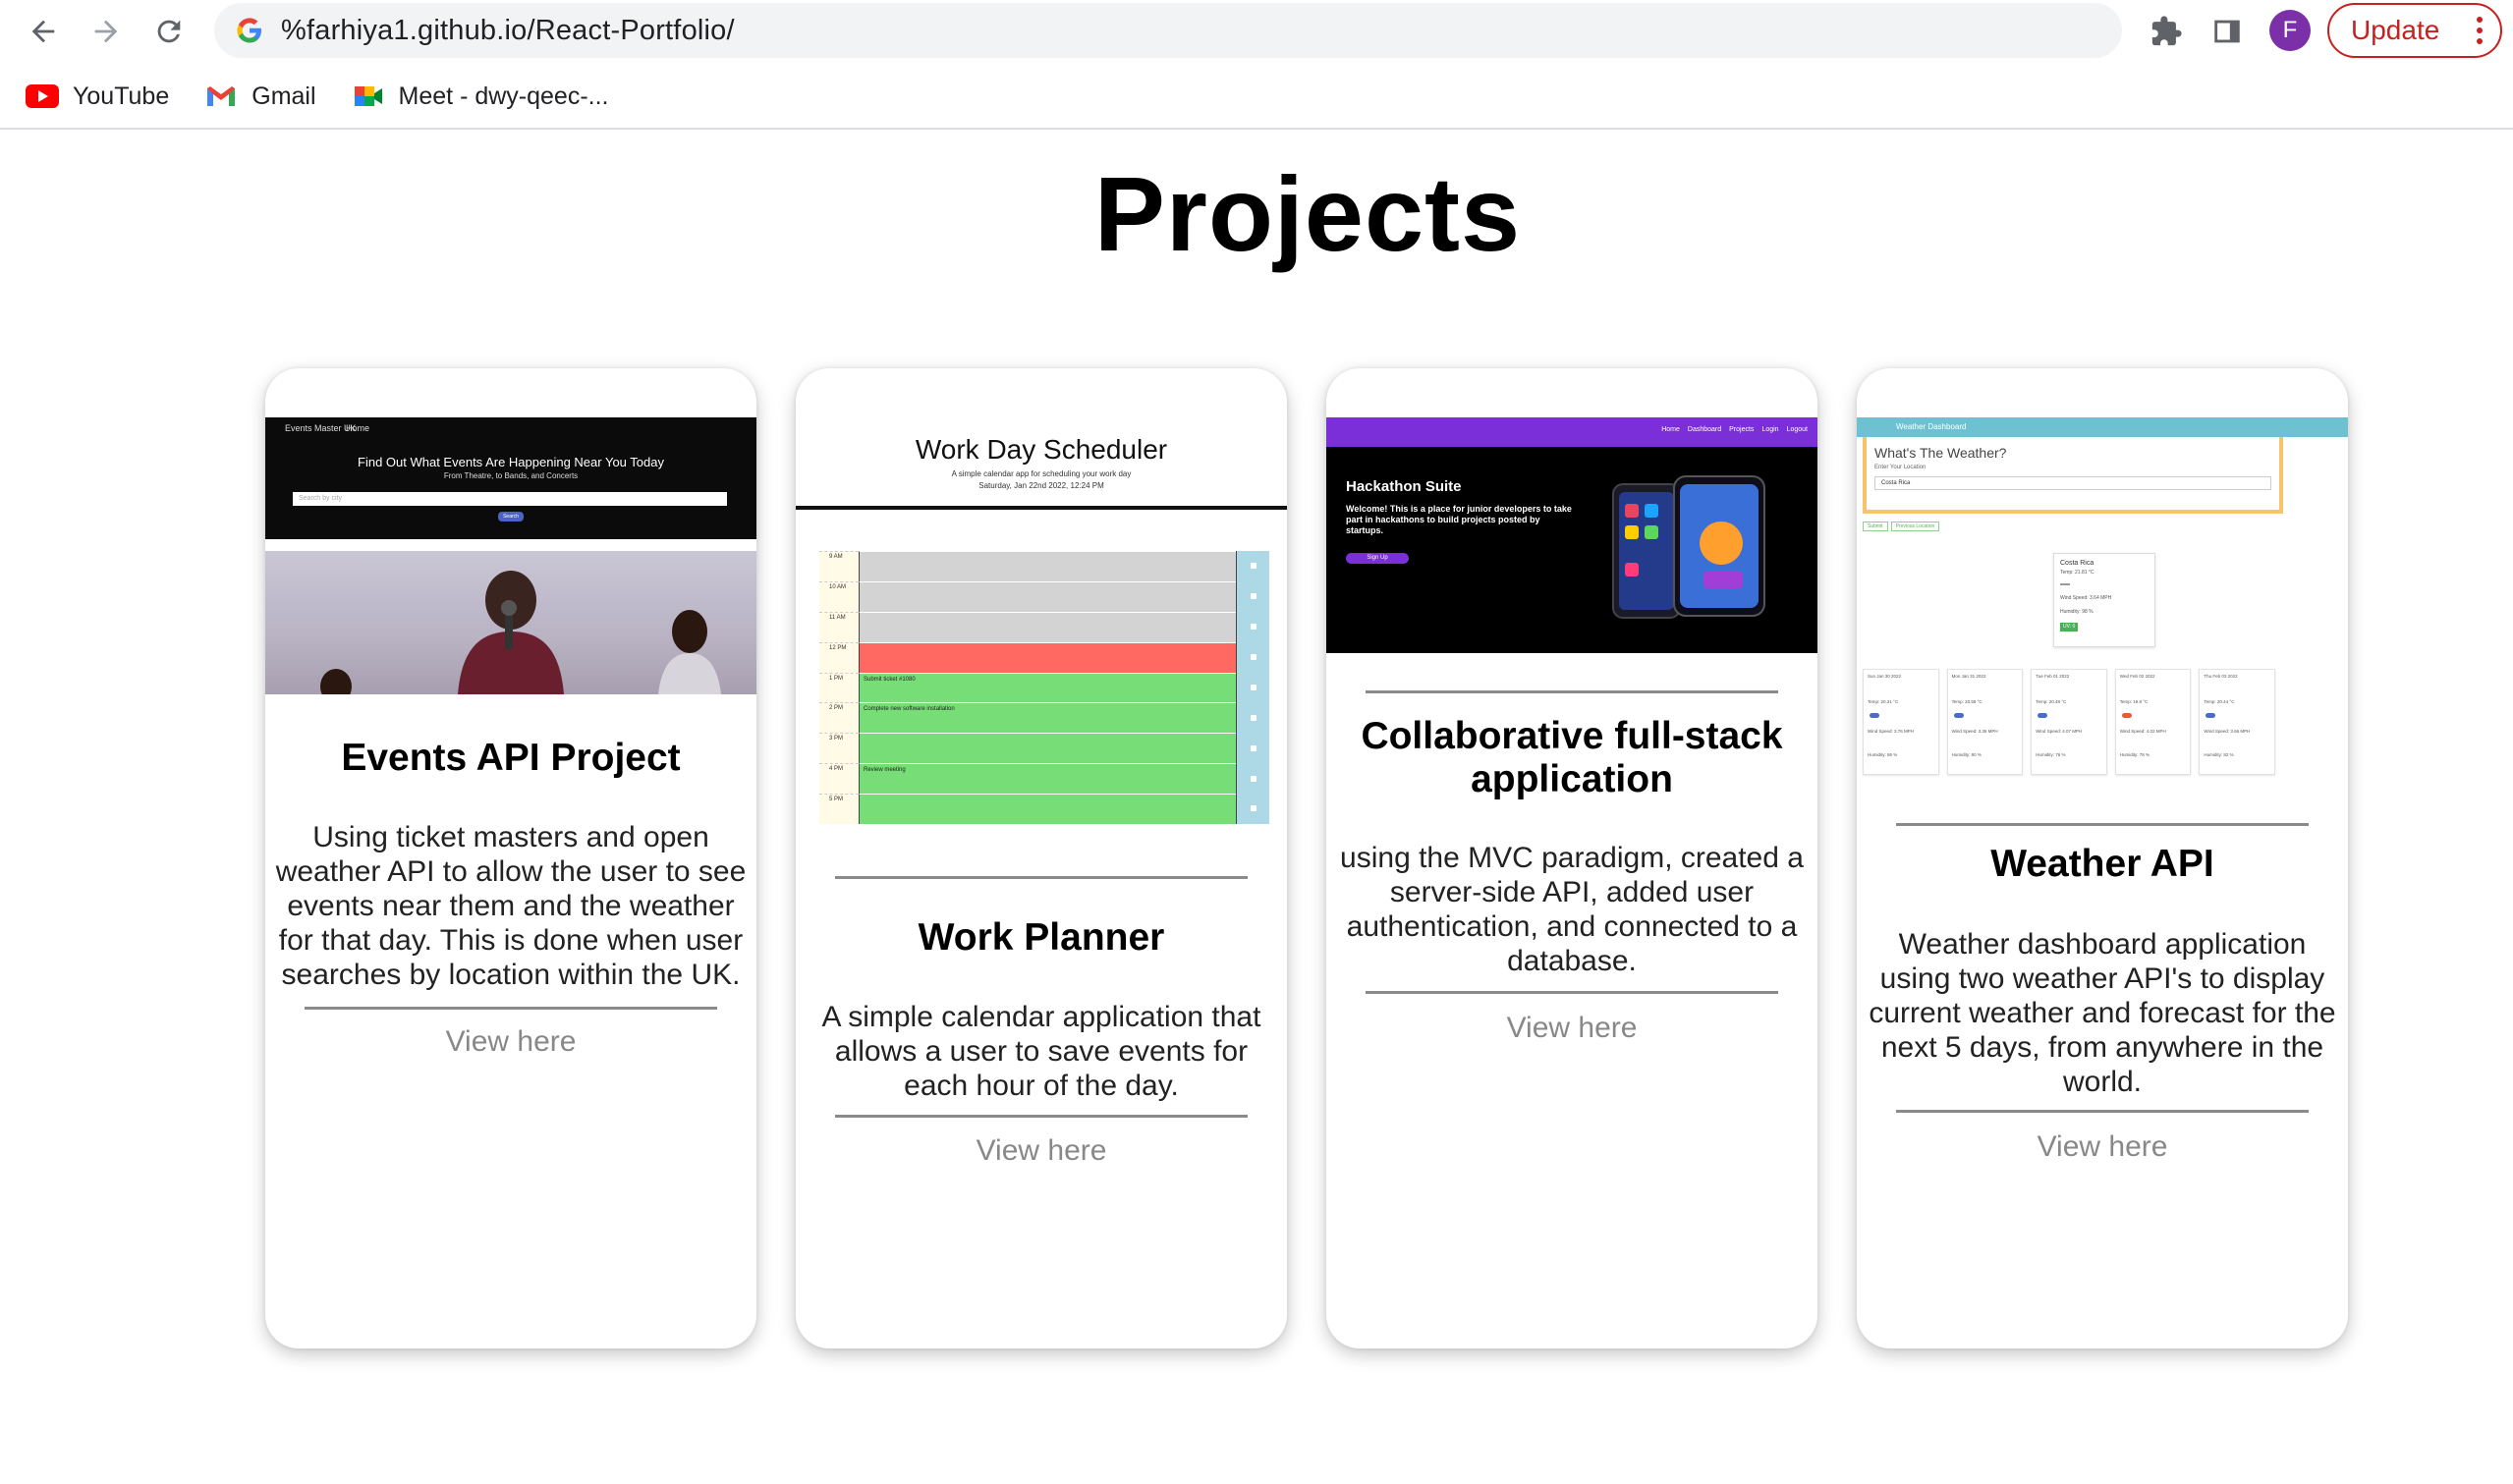  Describe the element at coordinates (508, 30) in the screenshot. I see `url-text: %farhiya1.github.io/React-Portfolio/` at that location.